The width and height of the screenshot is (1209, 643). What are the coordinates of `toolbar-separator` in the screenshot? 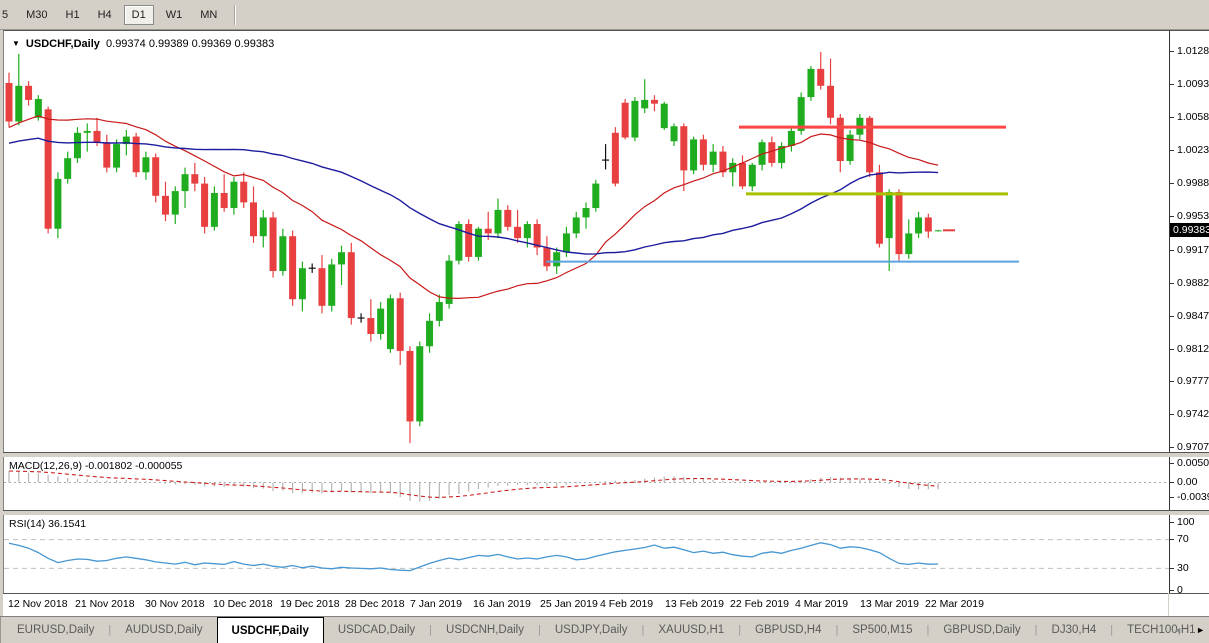 It's located at (235, 14).